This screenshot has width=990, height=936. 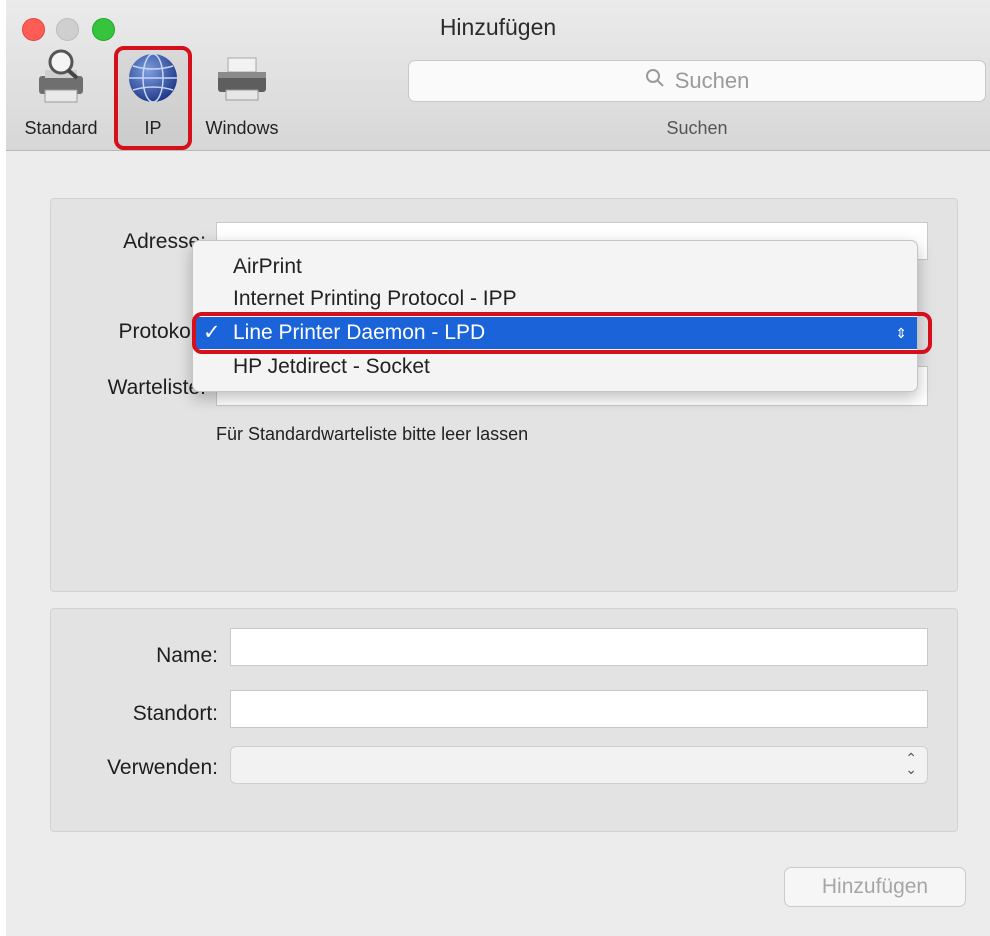 What do you see at coordinates (498, 27) in the screenshot?
I see `window-title: Hinzufügen` at bounding box center [498, 27].